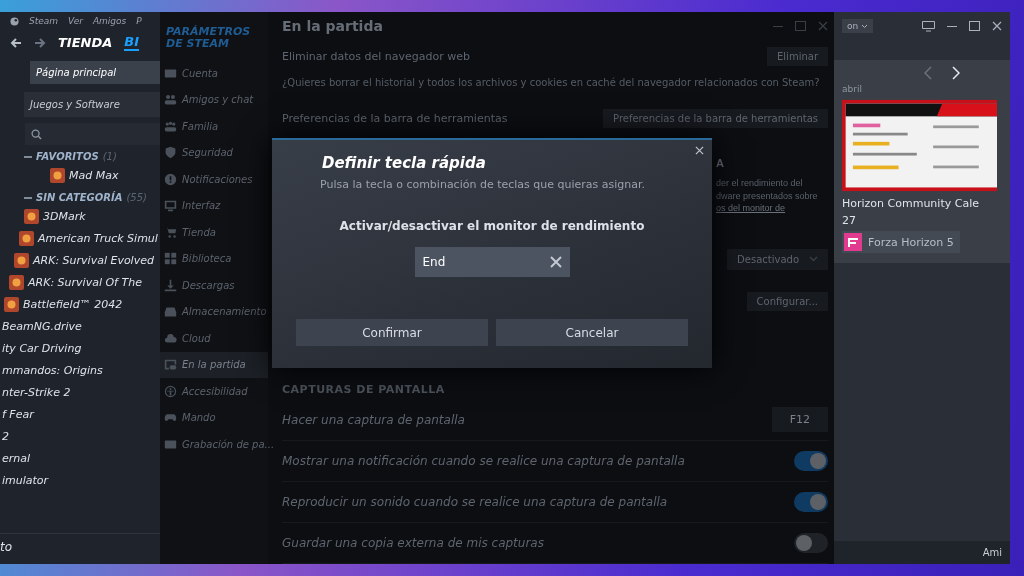 The width and height of the screenshot is (1024, 576). Describe the element at coordinates (109, 156) in the screenshot. I see `group-count: (1)` at that location.